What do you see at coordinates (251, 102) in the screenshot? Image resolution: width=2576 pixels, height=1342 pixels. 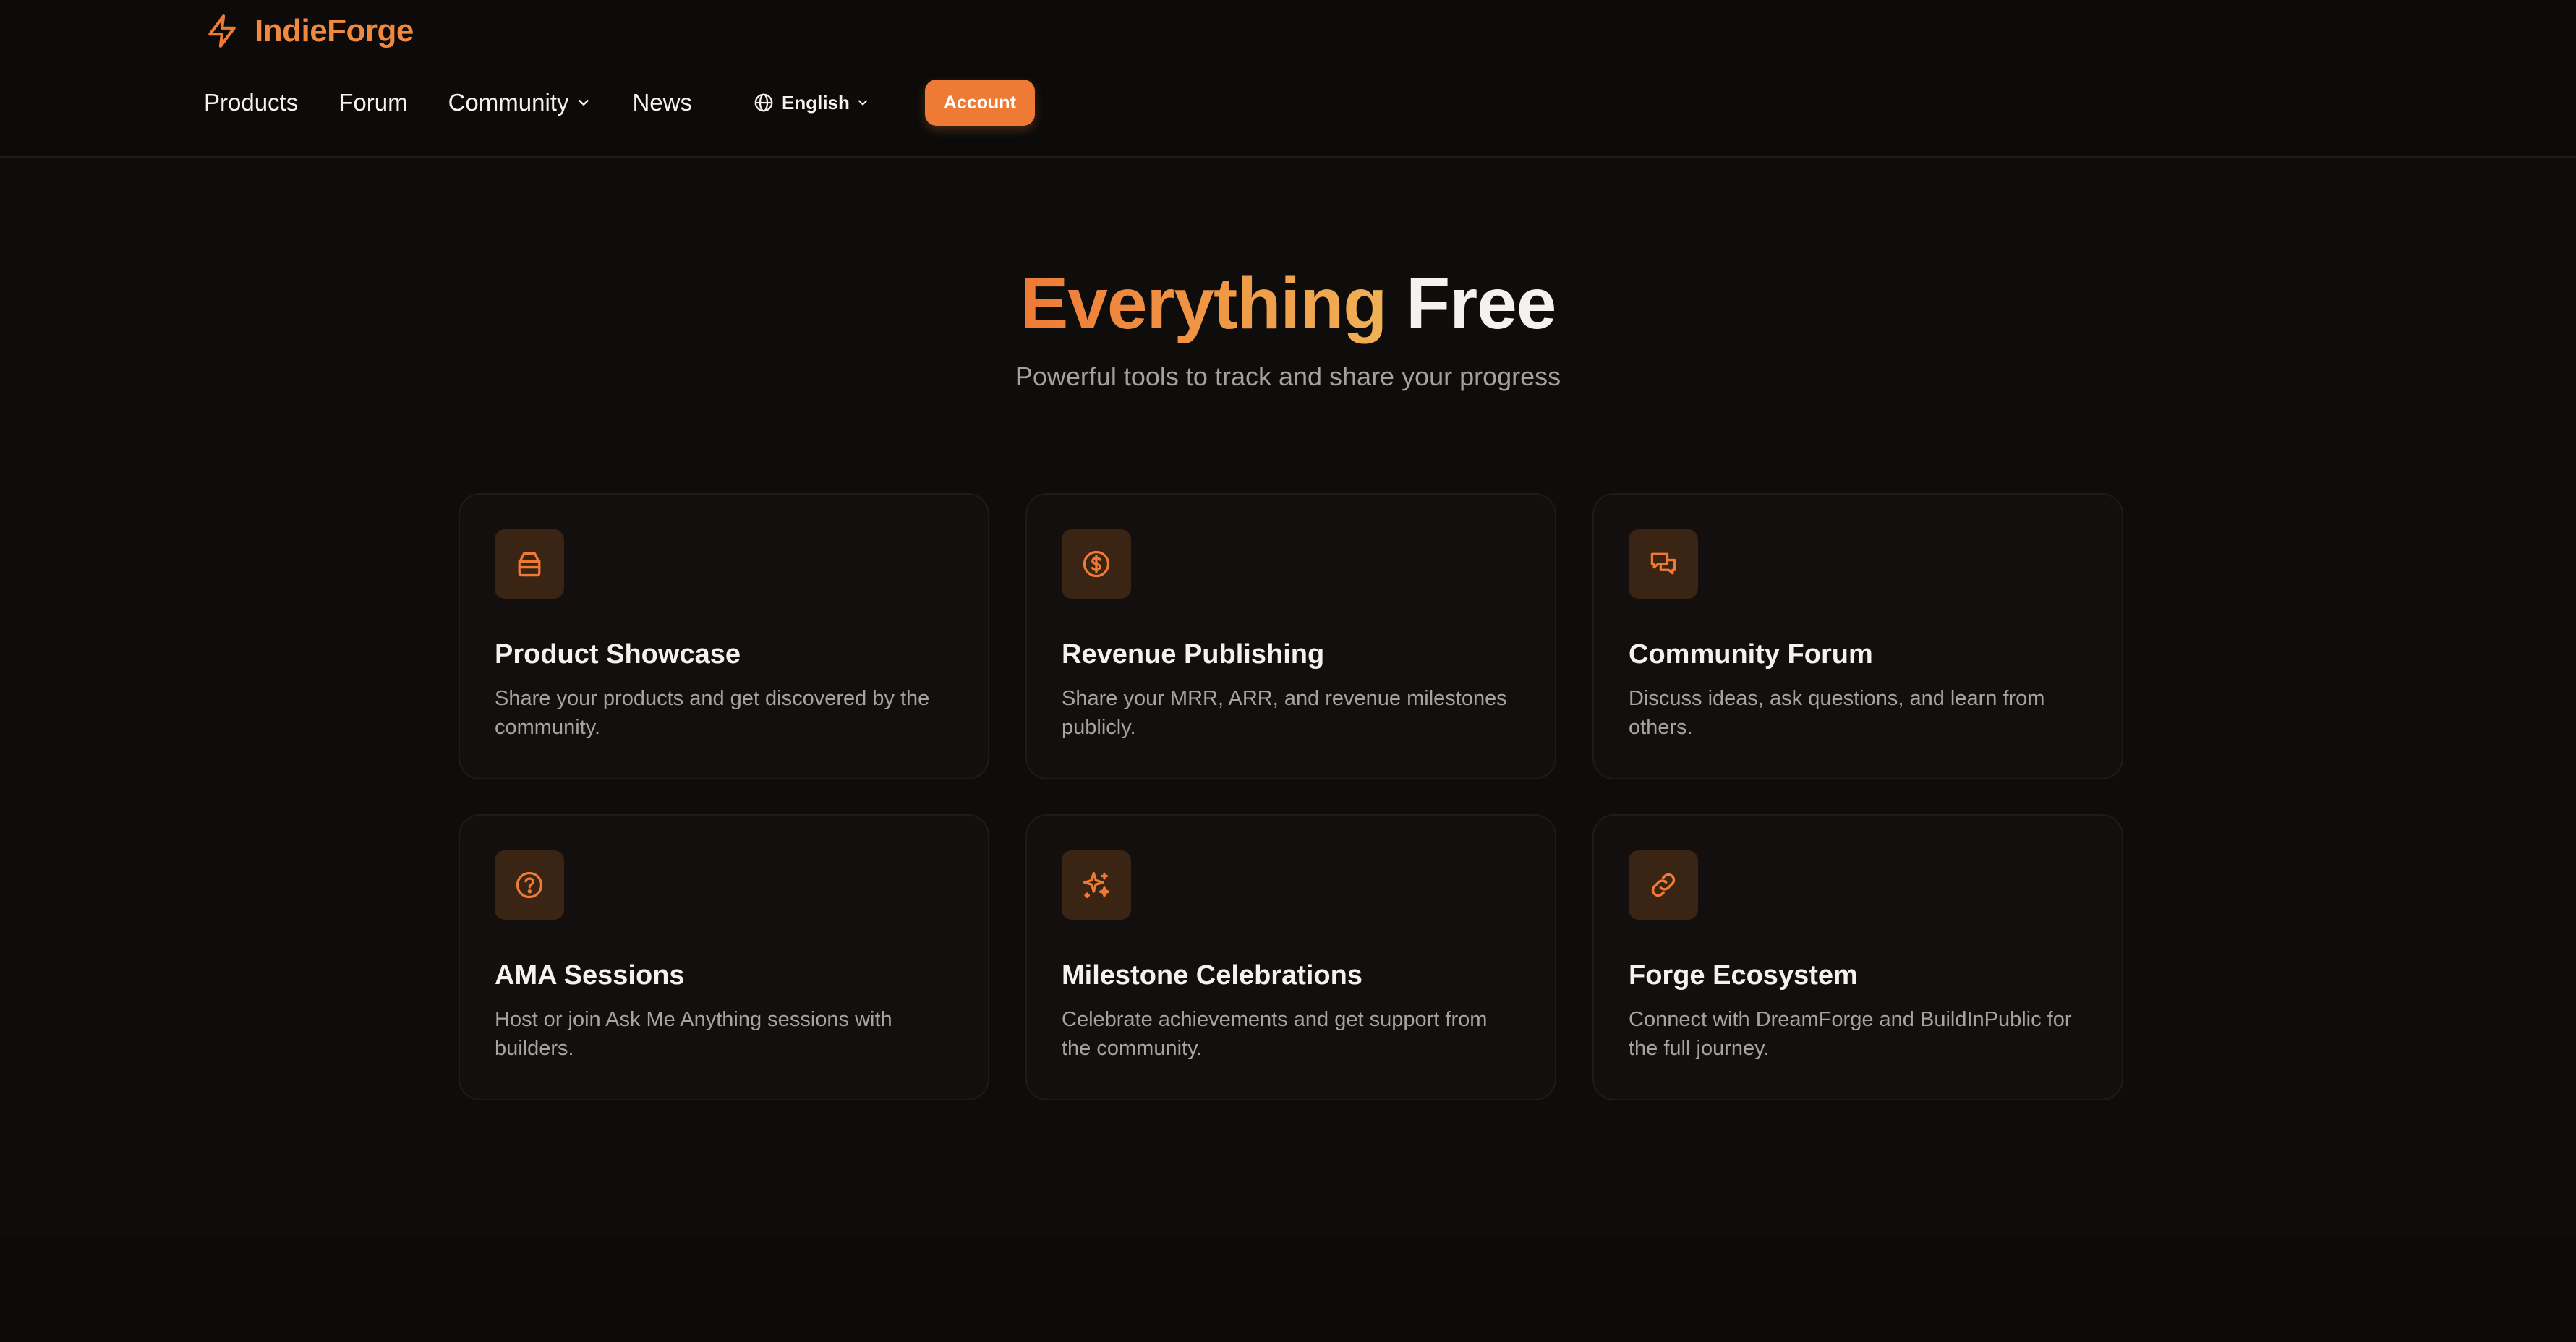 I see `nav-link-products: Products` at bounding box center [251, 102].